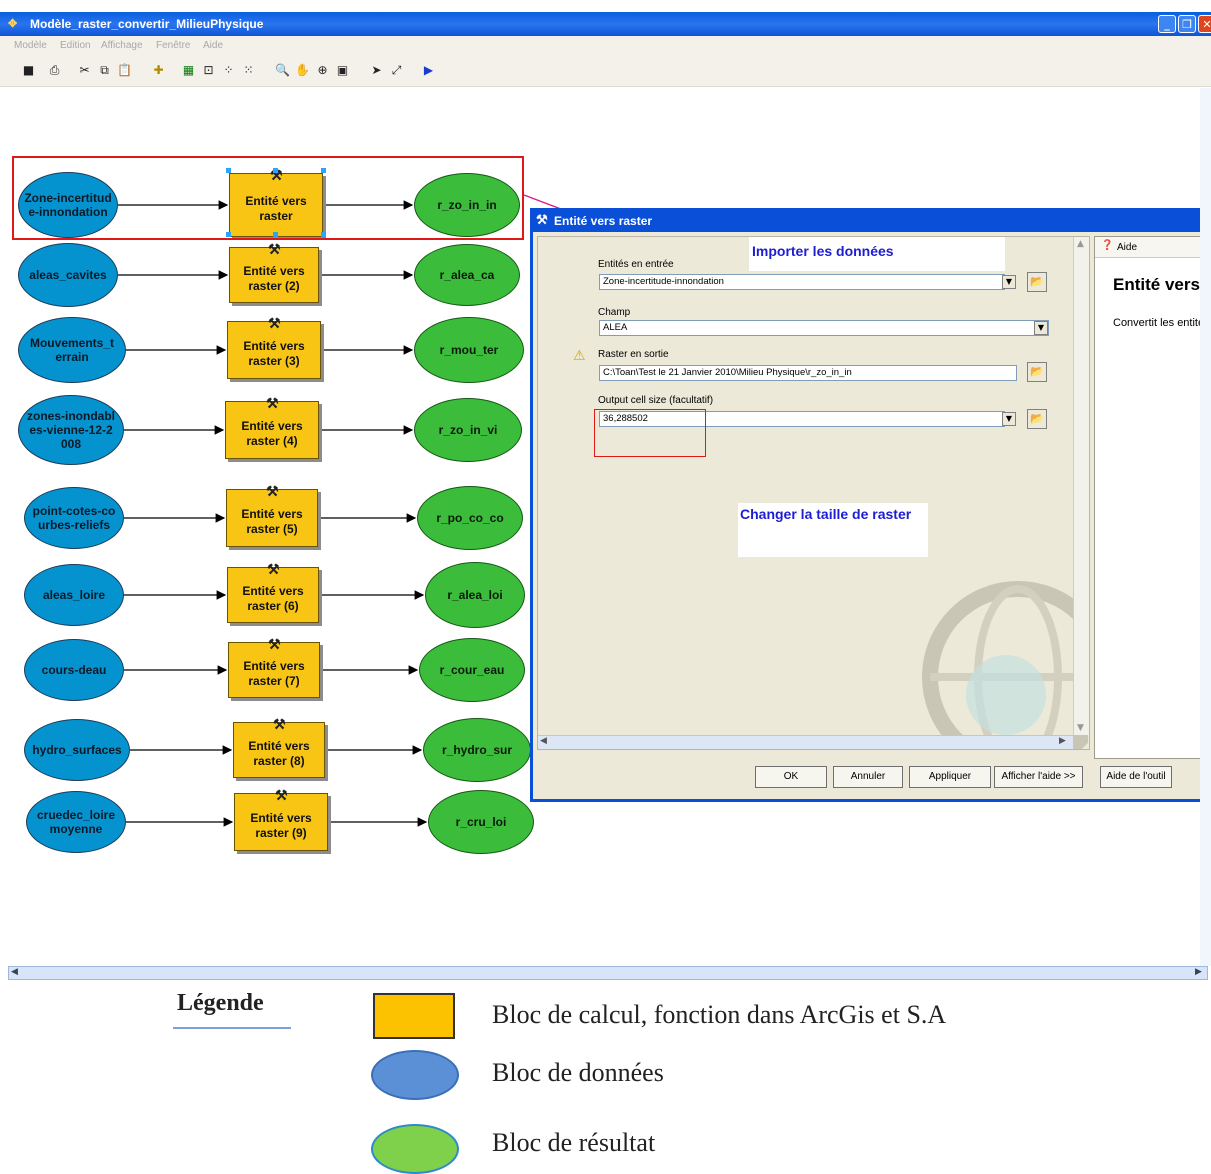  I want to click on cancel-button: Annuler, so click(868, 777).